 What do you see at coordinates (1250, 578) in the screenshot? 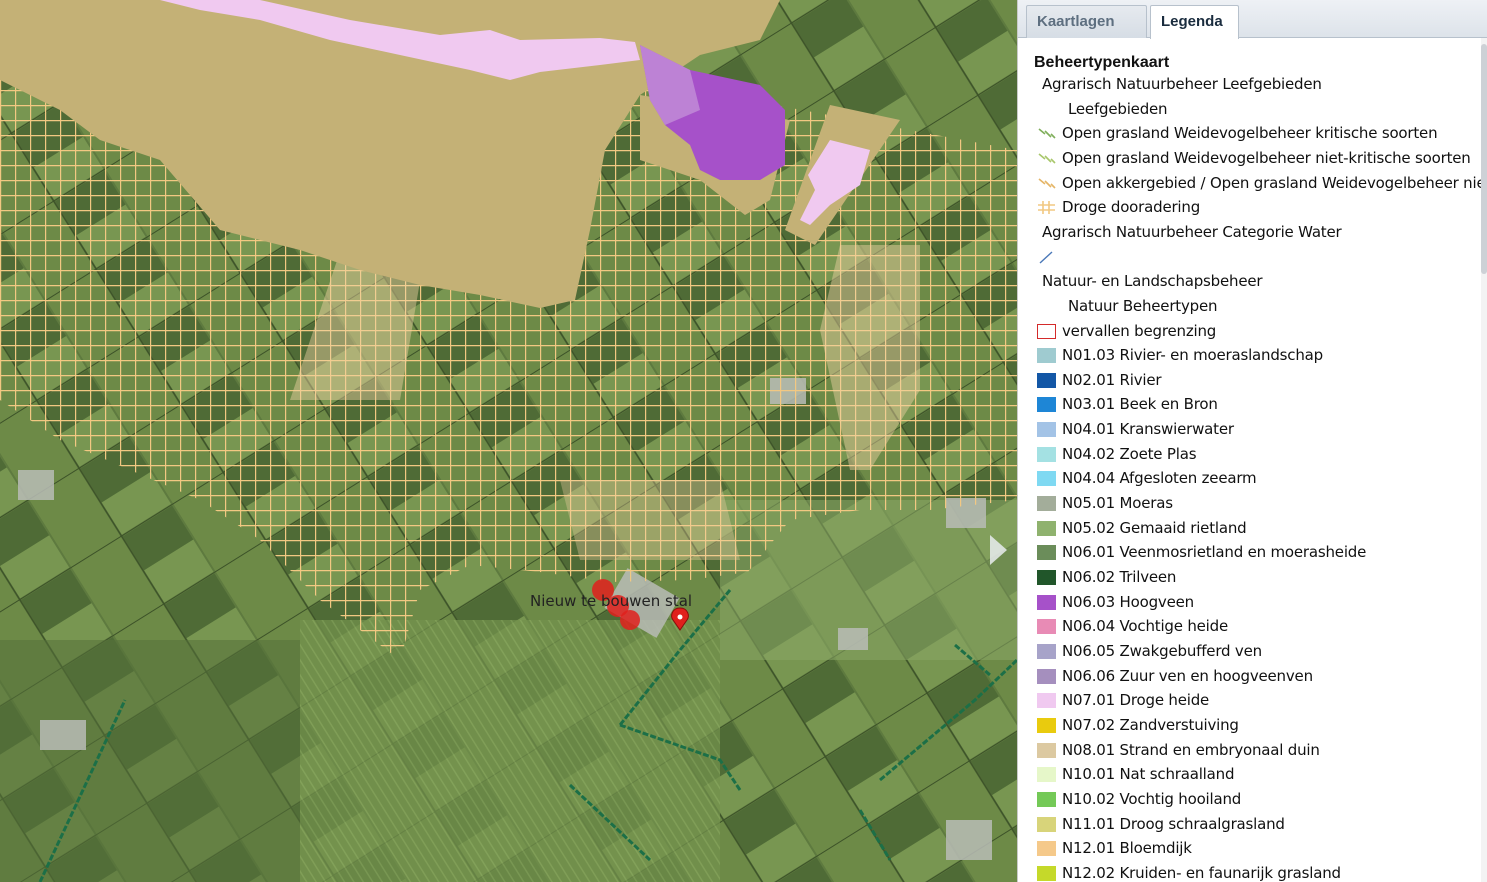
I see `legend-item: N06.02 Trilveen` at bounding box center [1250, 578].